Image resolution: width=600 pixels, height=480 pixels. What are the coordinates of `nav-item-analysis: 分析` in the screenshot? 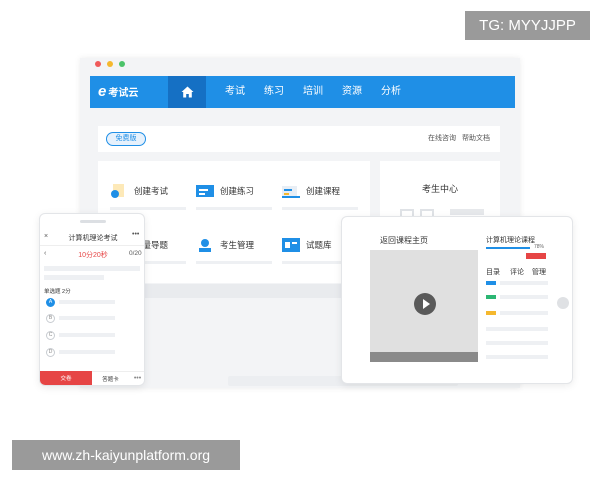 It's located at (391, 92).